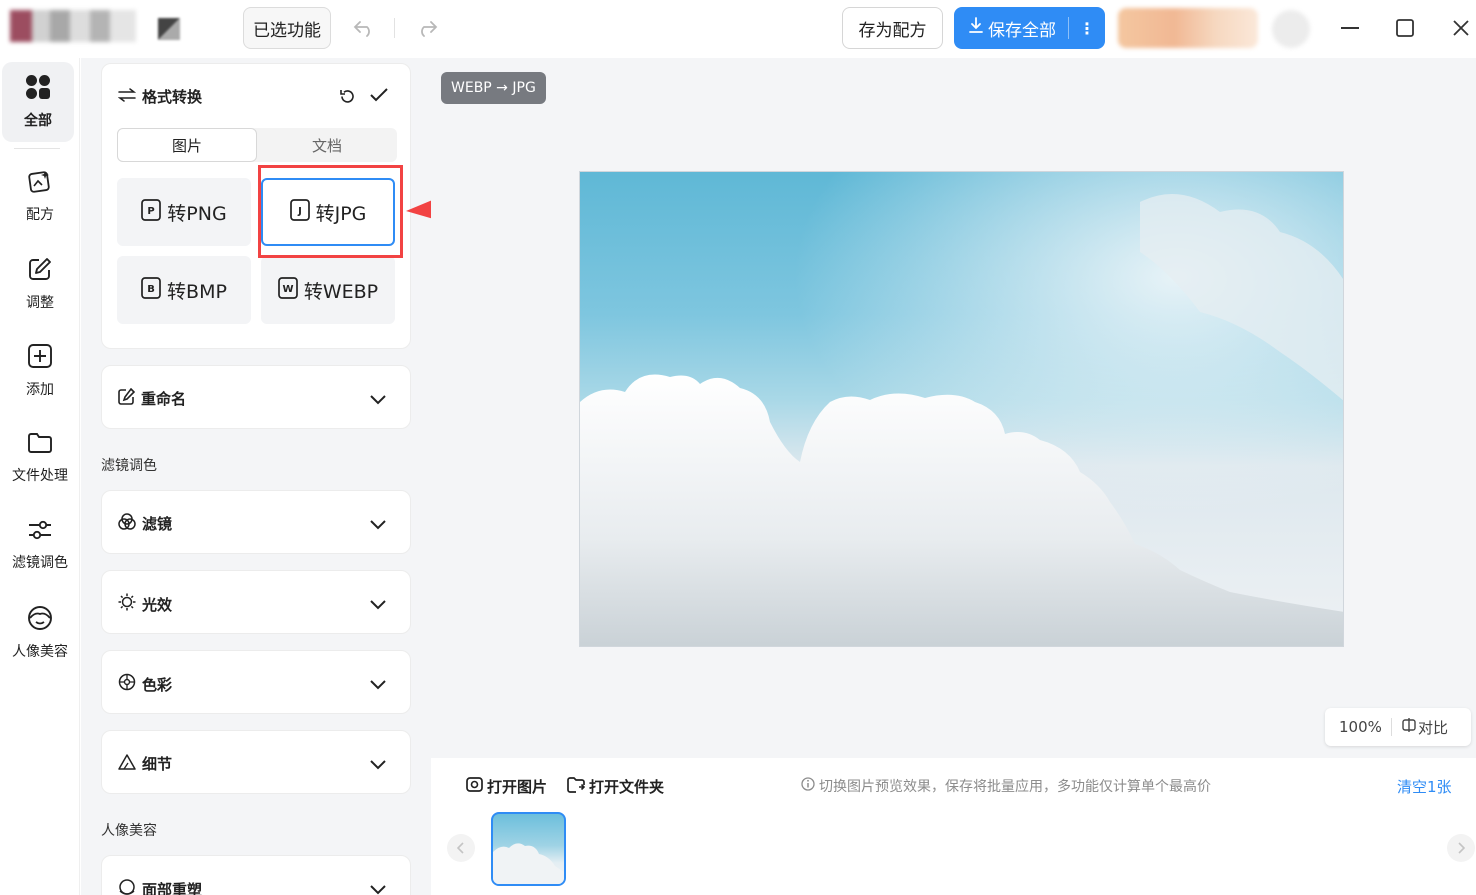 This screenshot has height=895, width=1476. I want to click on app-logo-blurred, so click(73, 26).